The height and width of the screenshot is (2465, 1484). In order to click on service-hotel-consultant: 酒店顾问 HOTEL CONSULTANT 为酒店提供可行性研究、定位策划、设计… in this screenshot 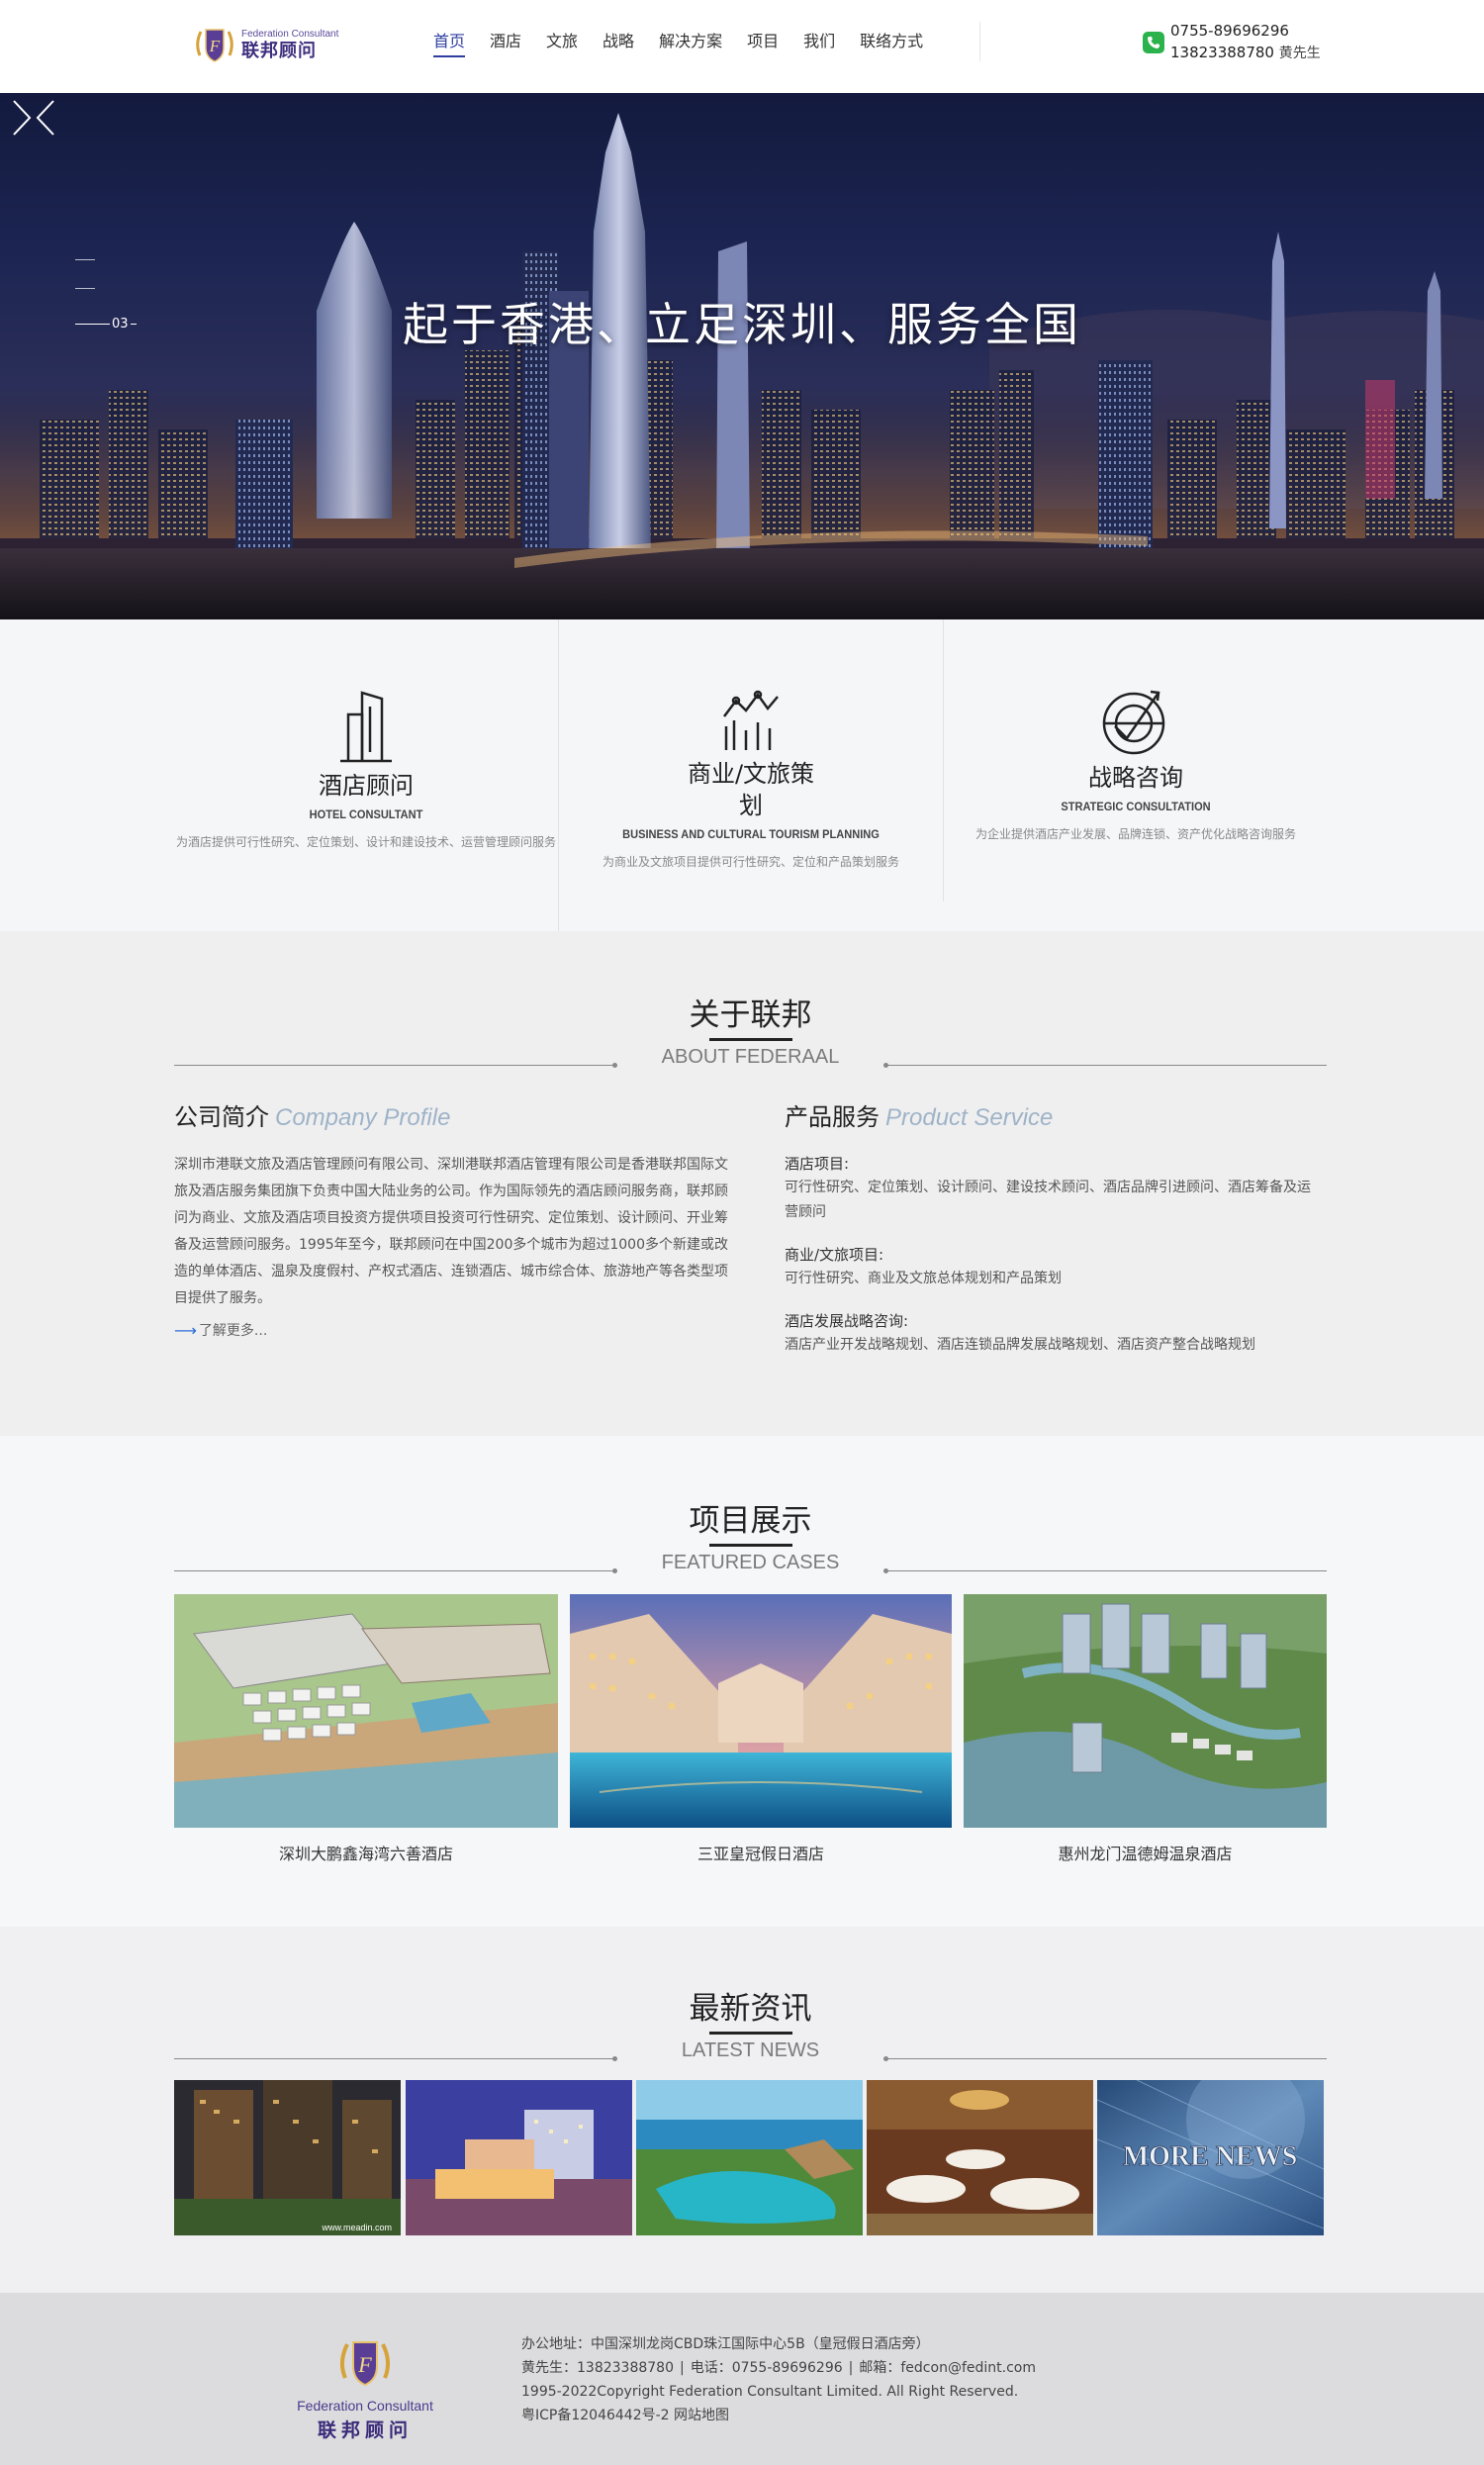, I will do `click(366, 775)`.